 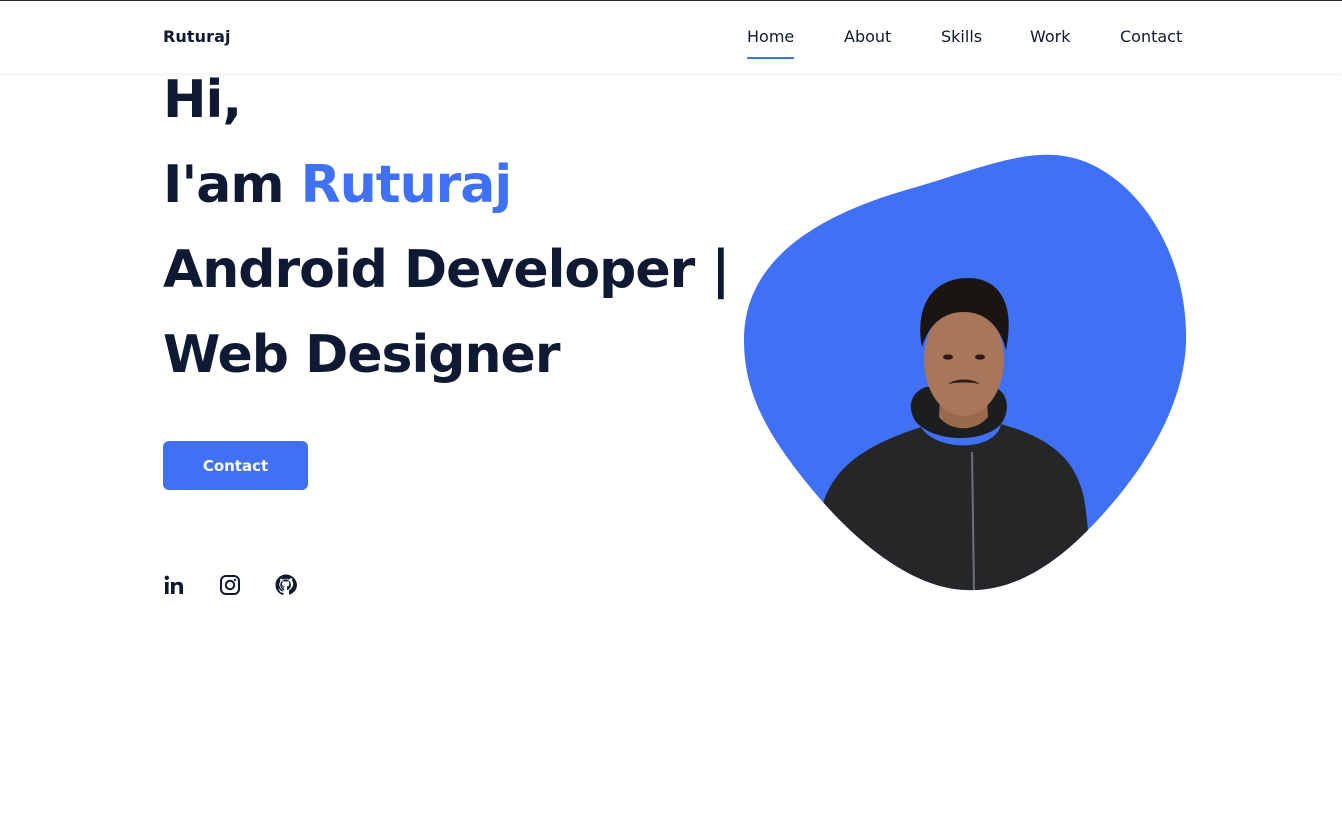 I want to click on instagram-link, so click(x=230, y=585).